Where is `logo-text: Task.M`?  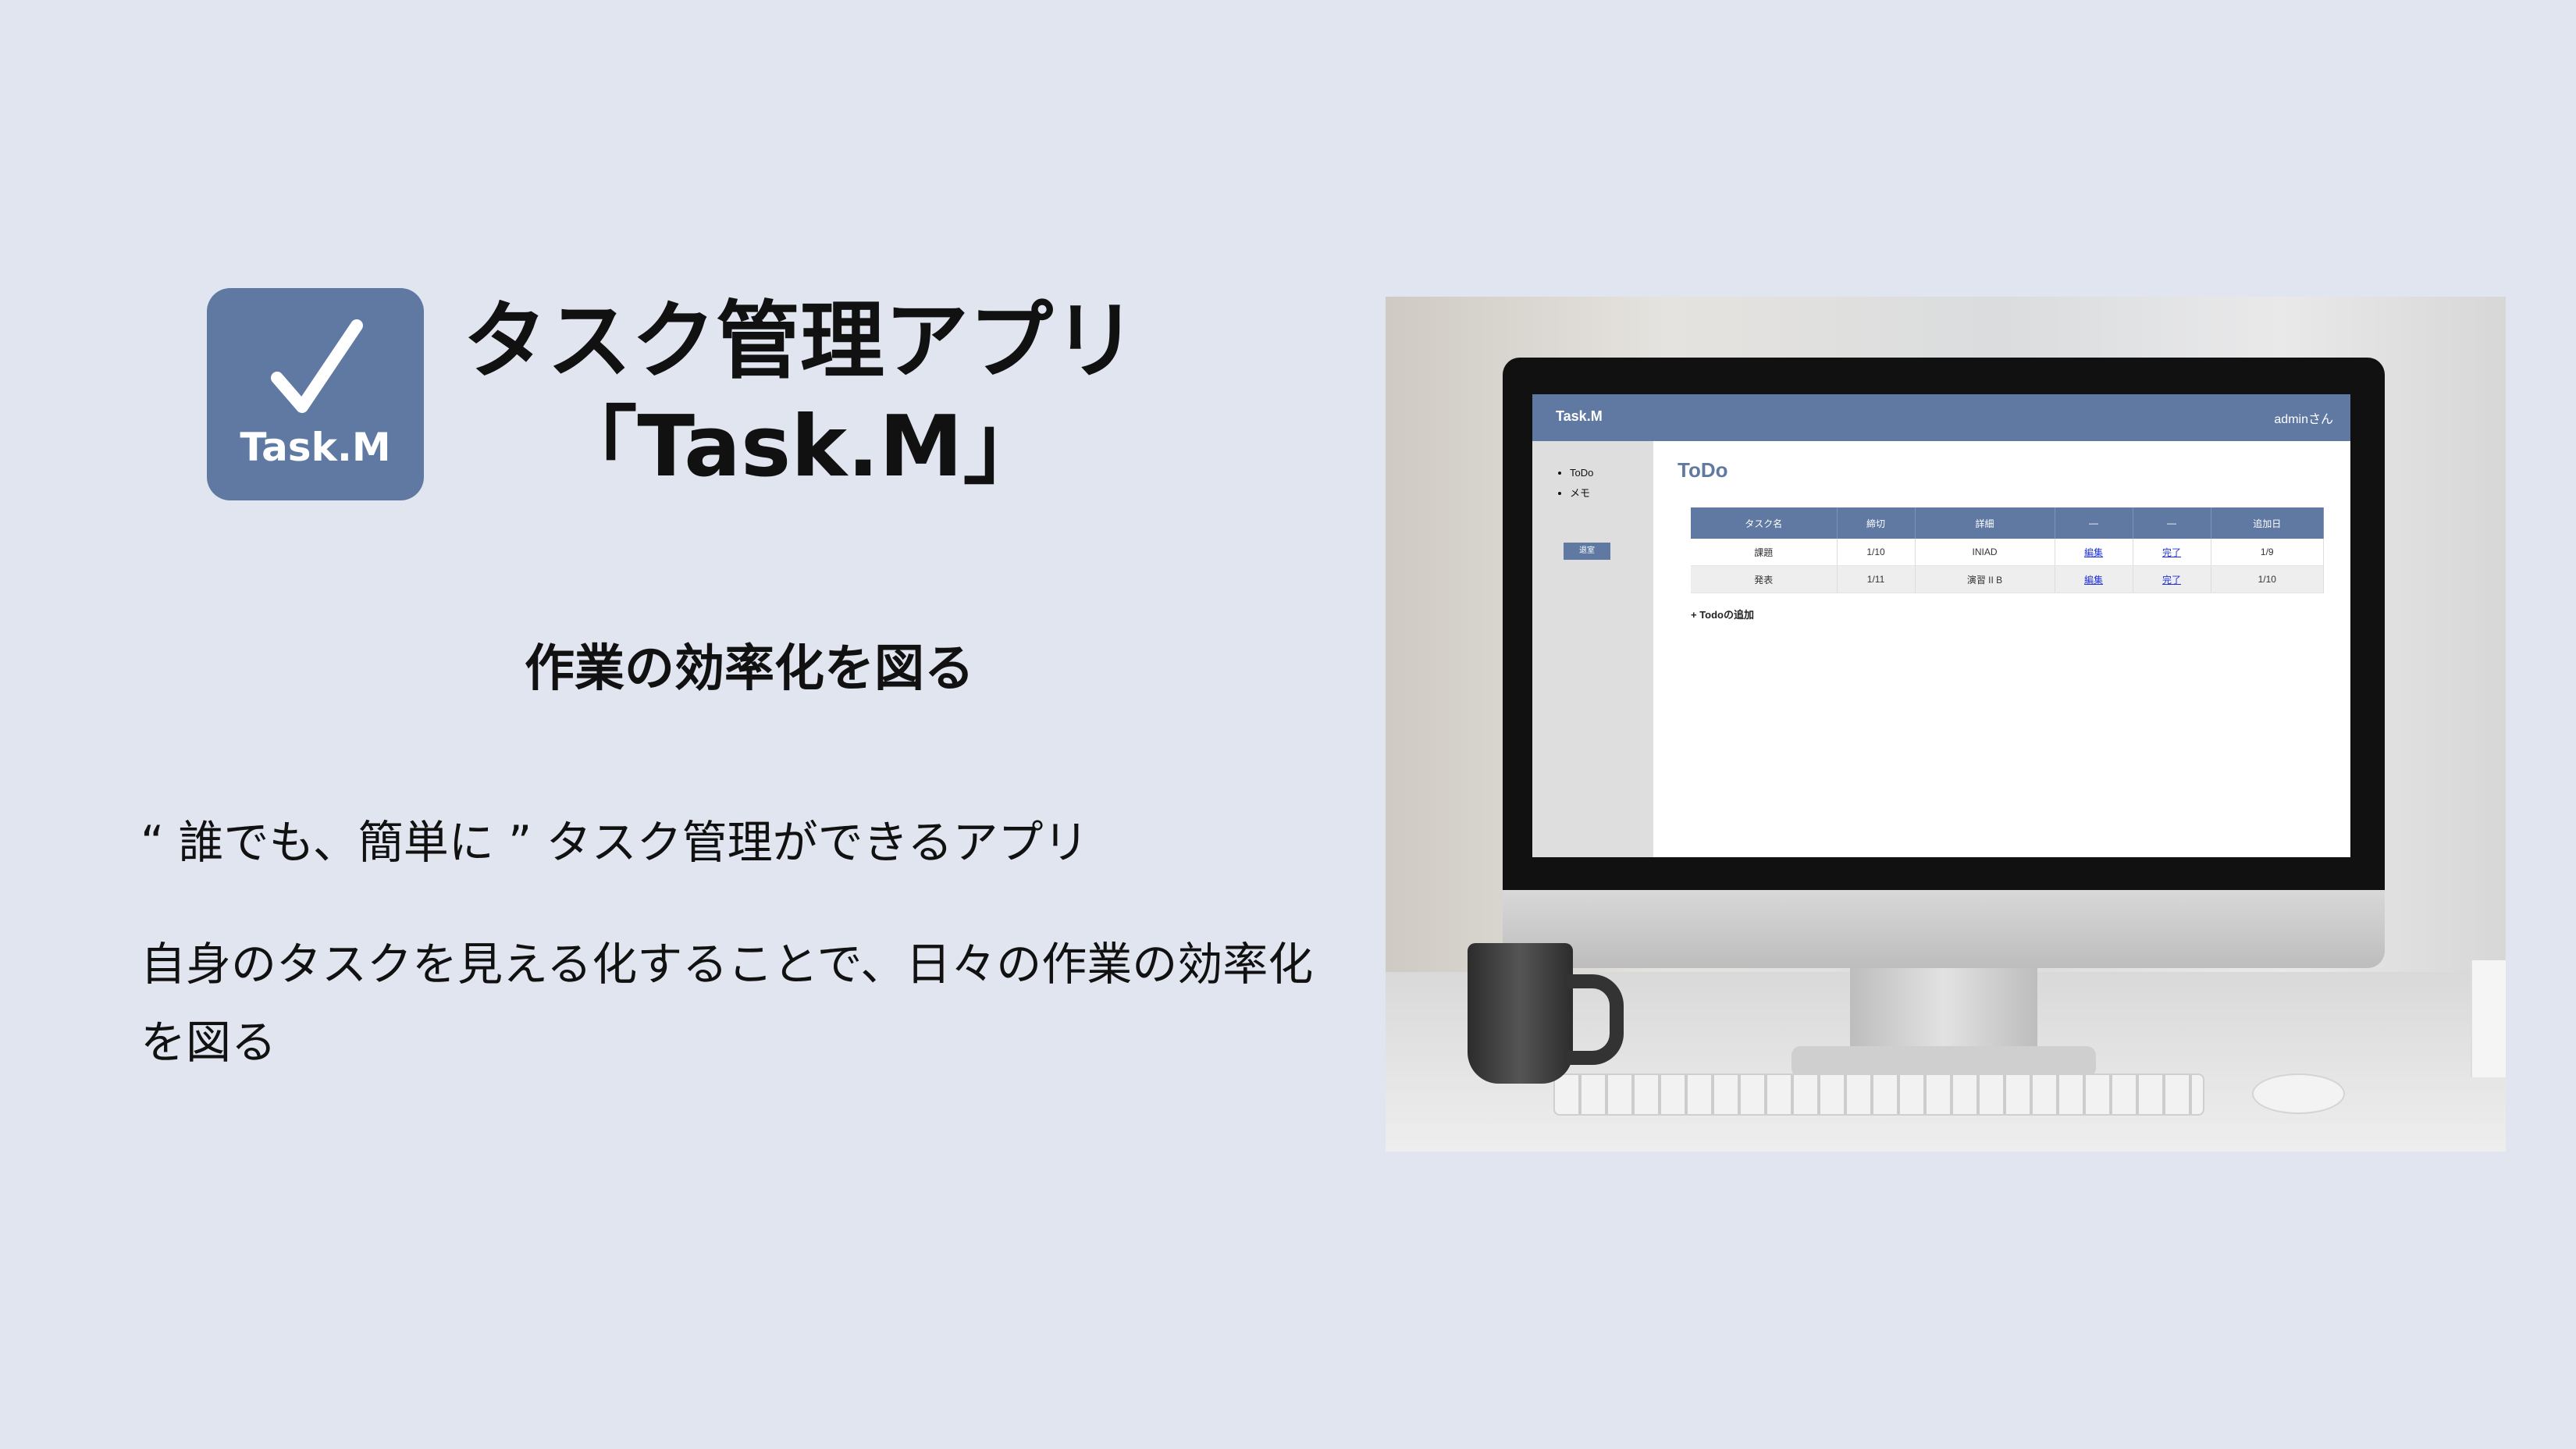 logo-text: Task.M is located at coordinates (315, 448).